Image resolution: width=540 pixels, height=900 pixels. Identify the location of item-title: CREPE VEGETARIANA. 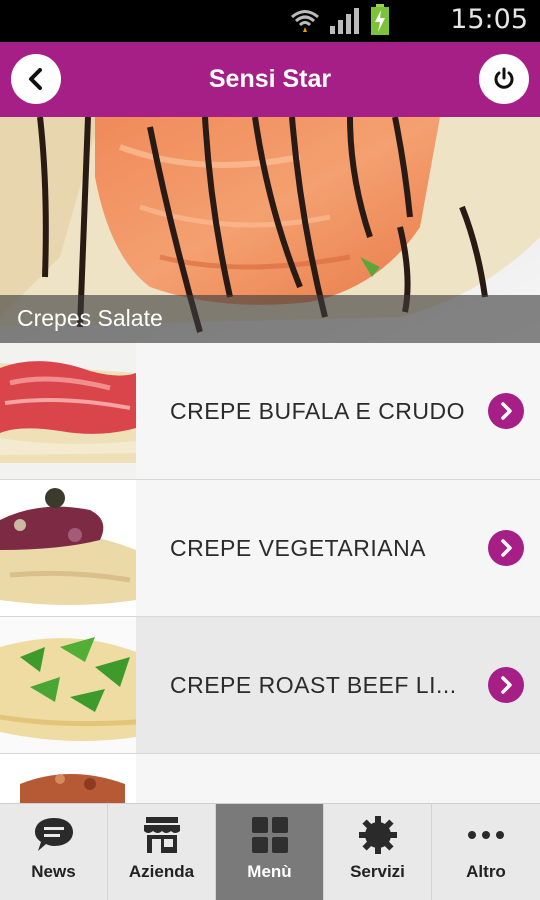
(298, 548).